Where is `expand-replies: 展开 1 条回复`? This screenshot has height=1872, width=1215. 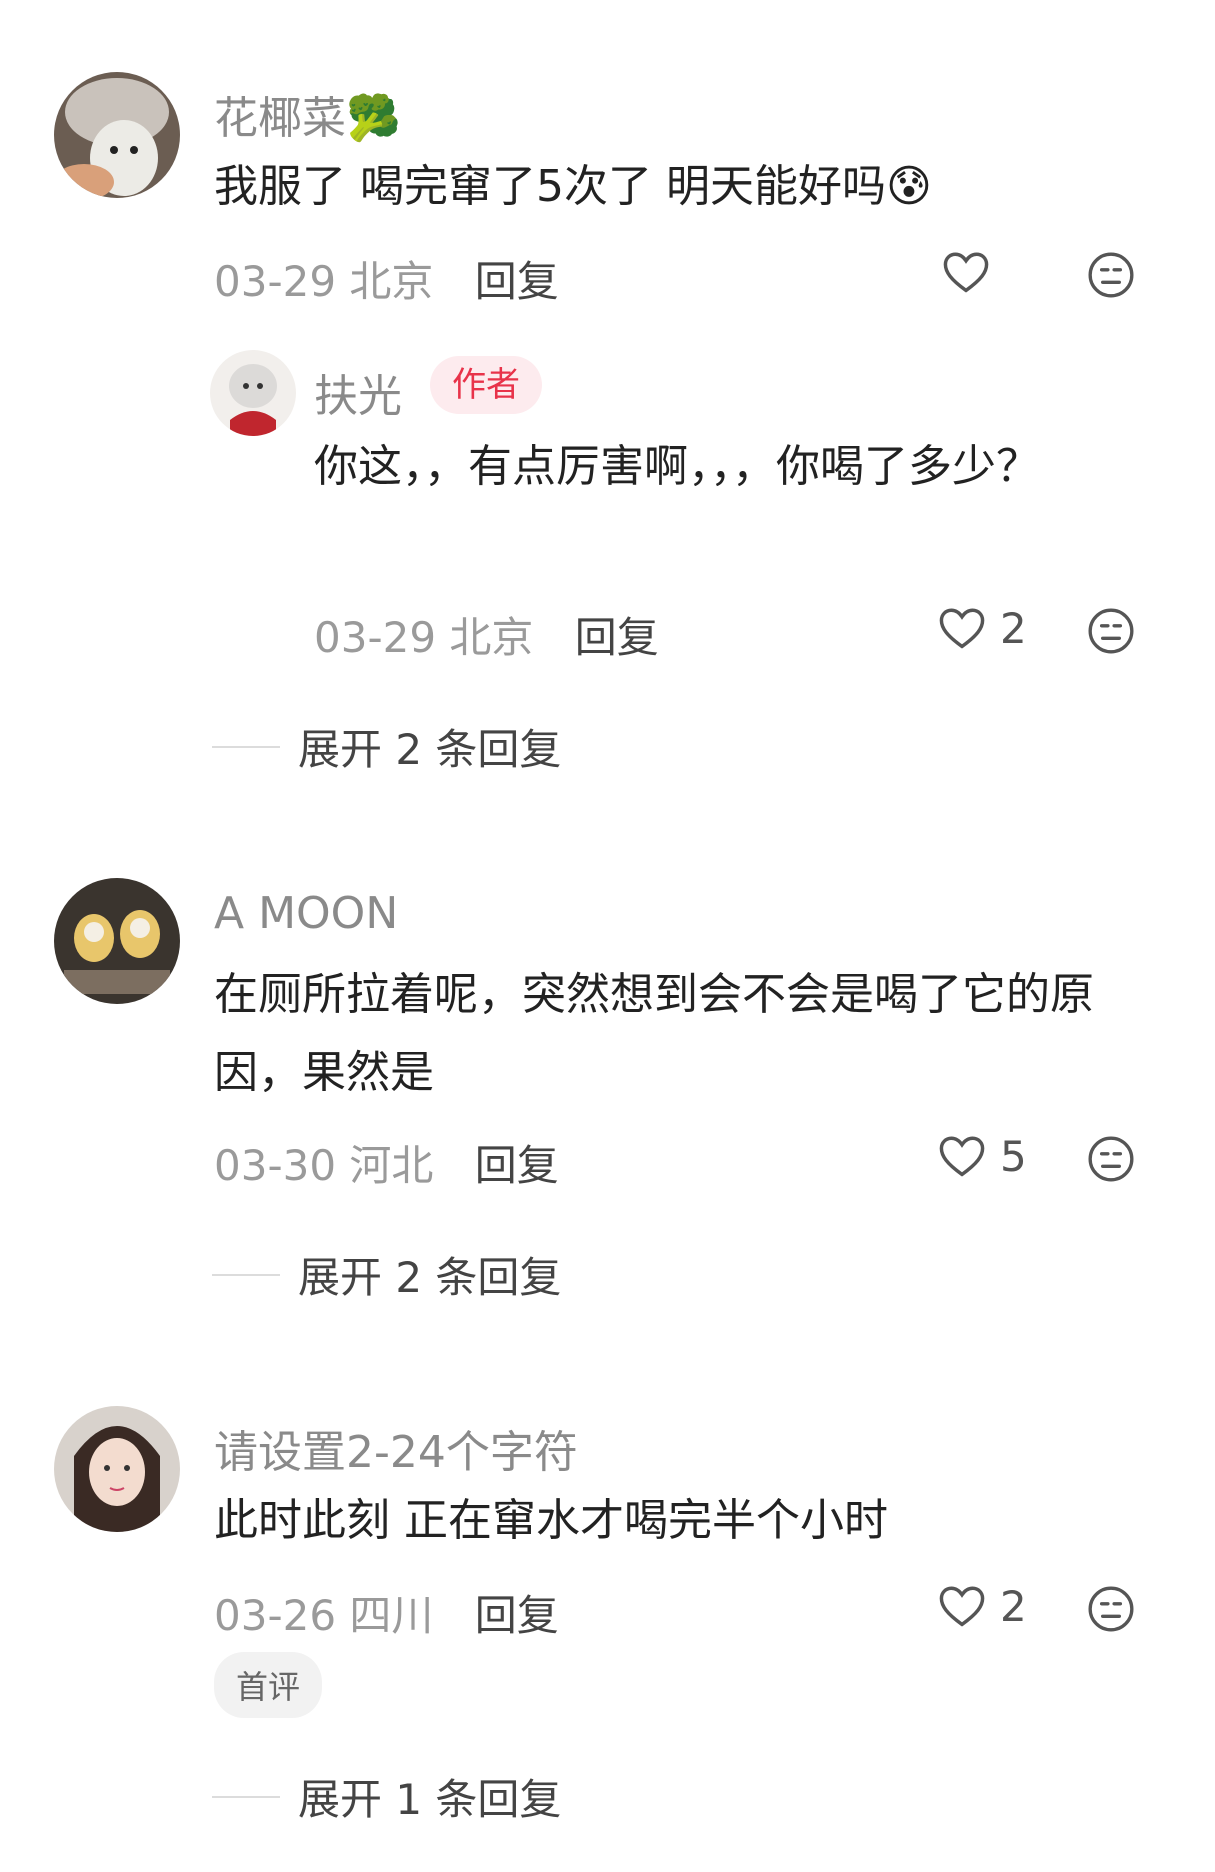 expand-replies: 展开 1 条回复 is located at coordinates (386, 1796).